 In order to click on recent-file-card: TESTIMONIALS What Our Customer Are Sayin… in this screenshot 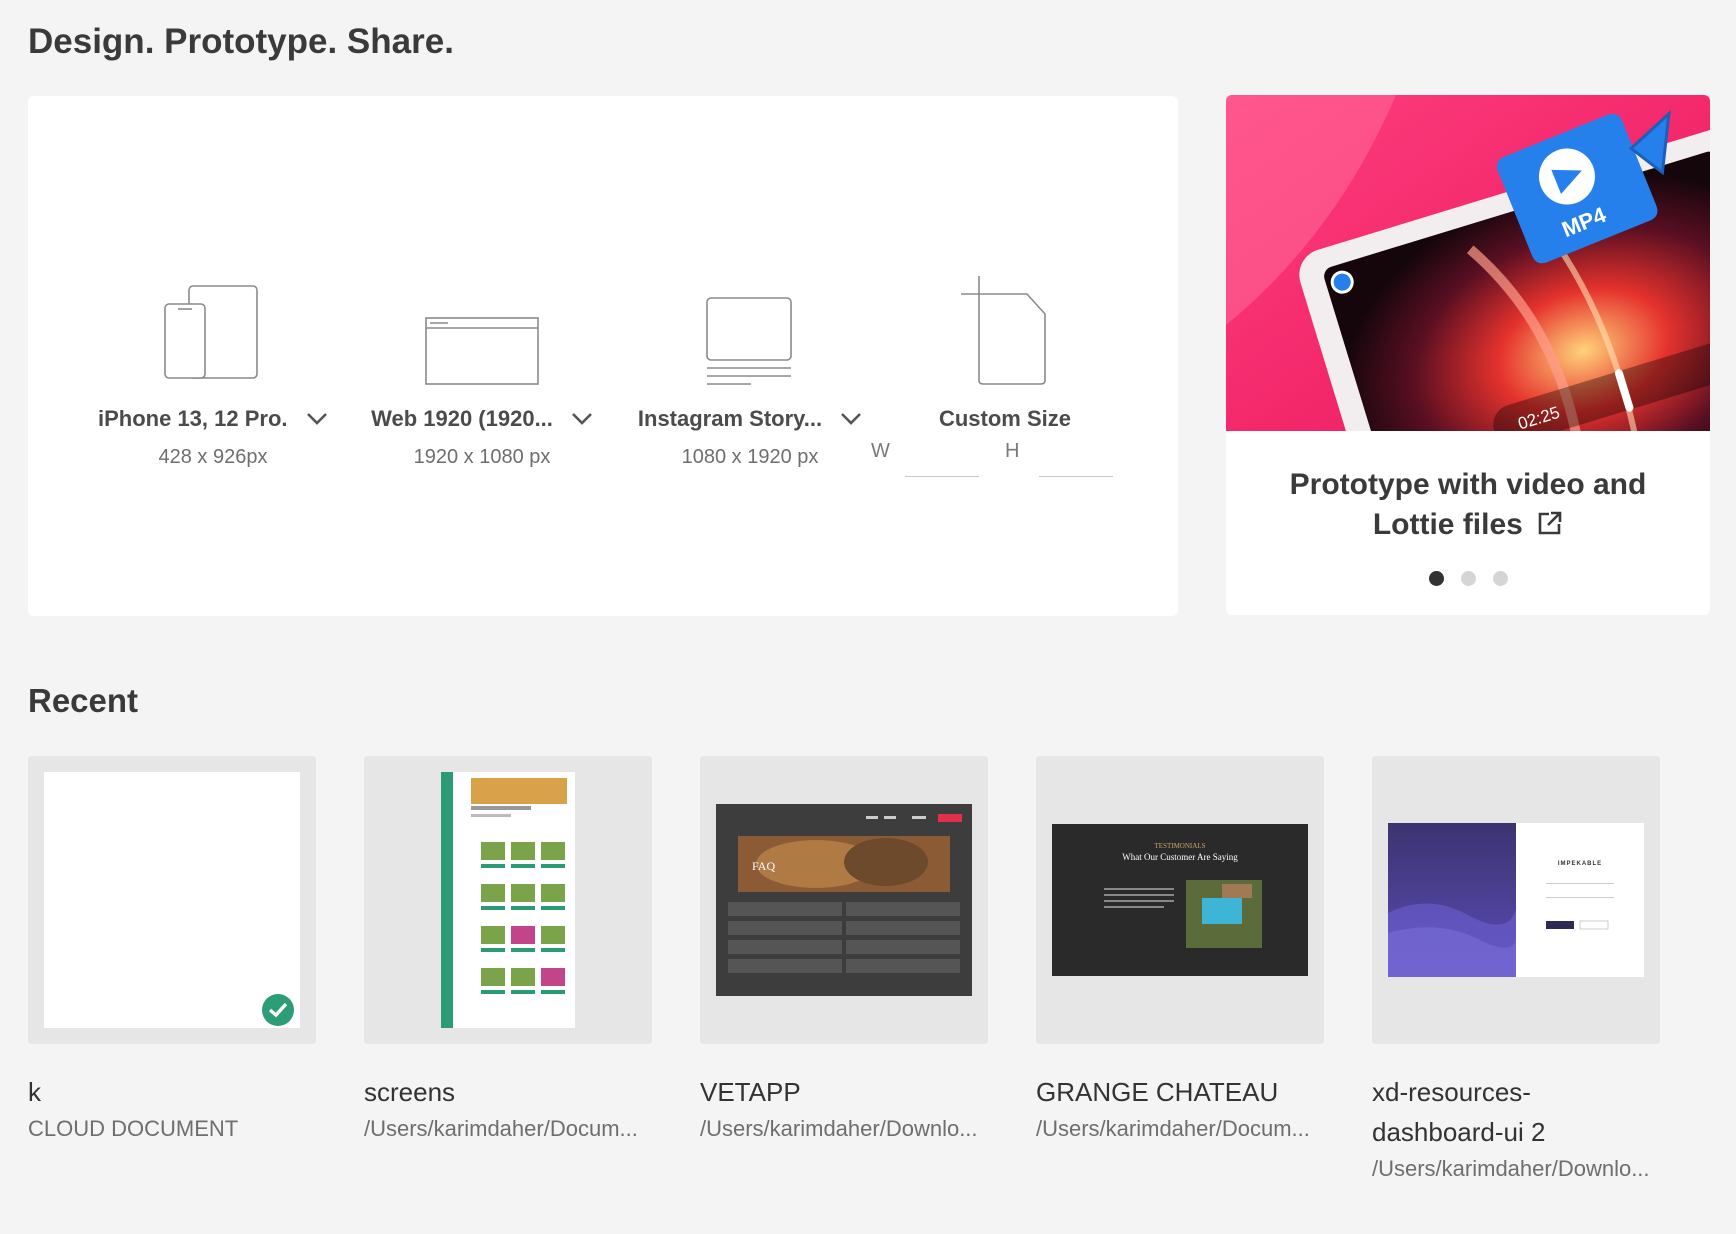, I will do `click(1181, 949)`.